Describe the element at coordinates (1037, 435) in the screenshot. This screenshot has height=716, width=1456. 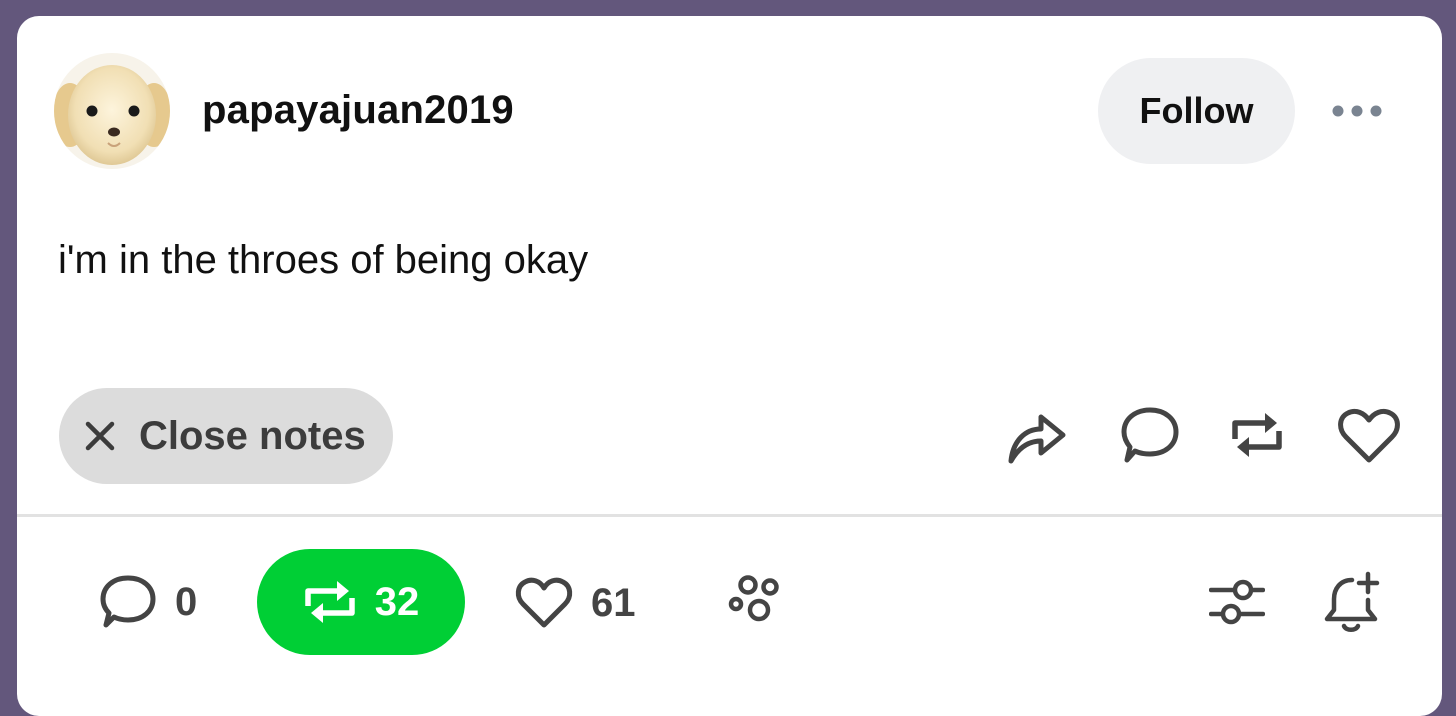
I see `share-icon` at that location.